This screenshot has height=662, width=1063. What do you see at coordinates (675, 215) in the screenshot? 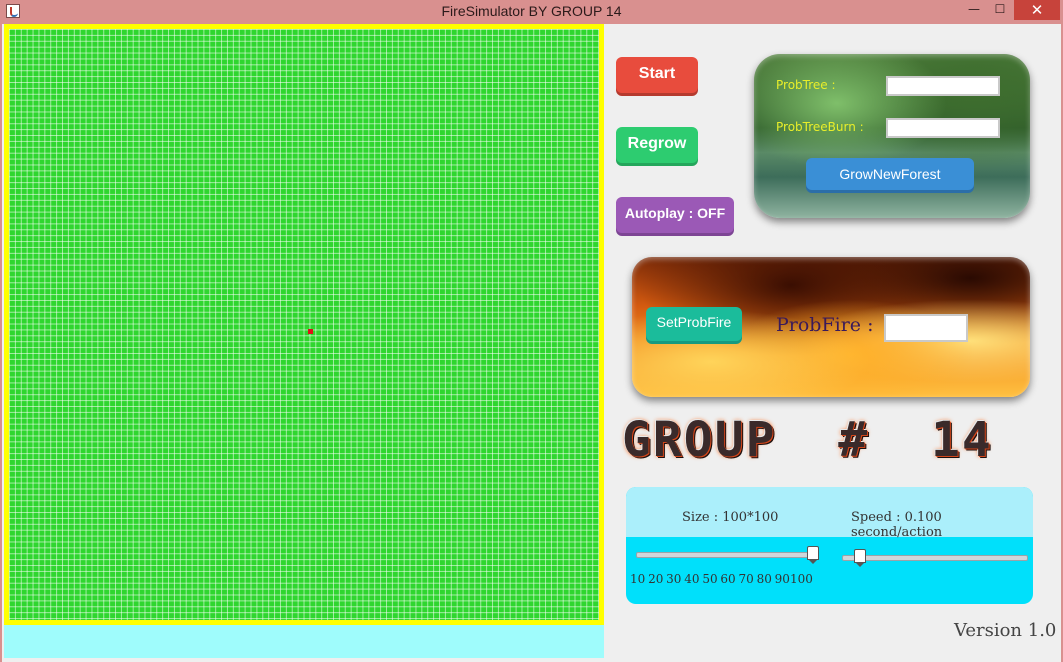
I see `autoplay-toggle-button: Autoplay : OFF` at bounding box center [675, 215].